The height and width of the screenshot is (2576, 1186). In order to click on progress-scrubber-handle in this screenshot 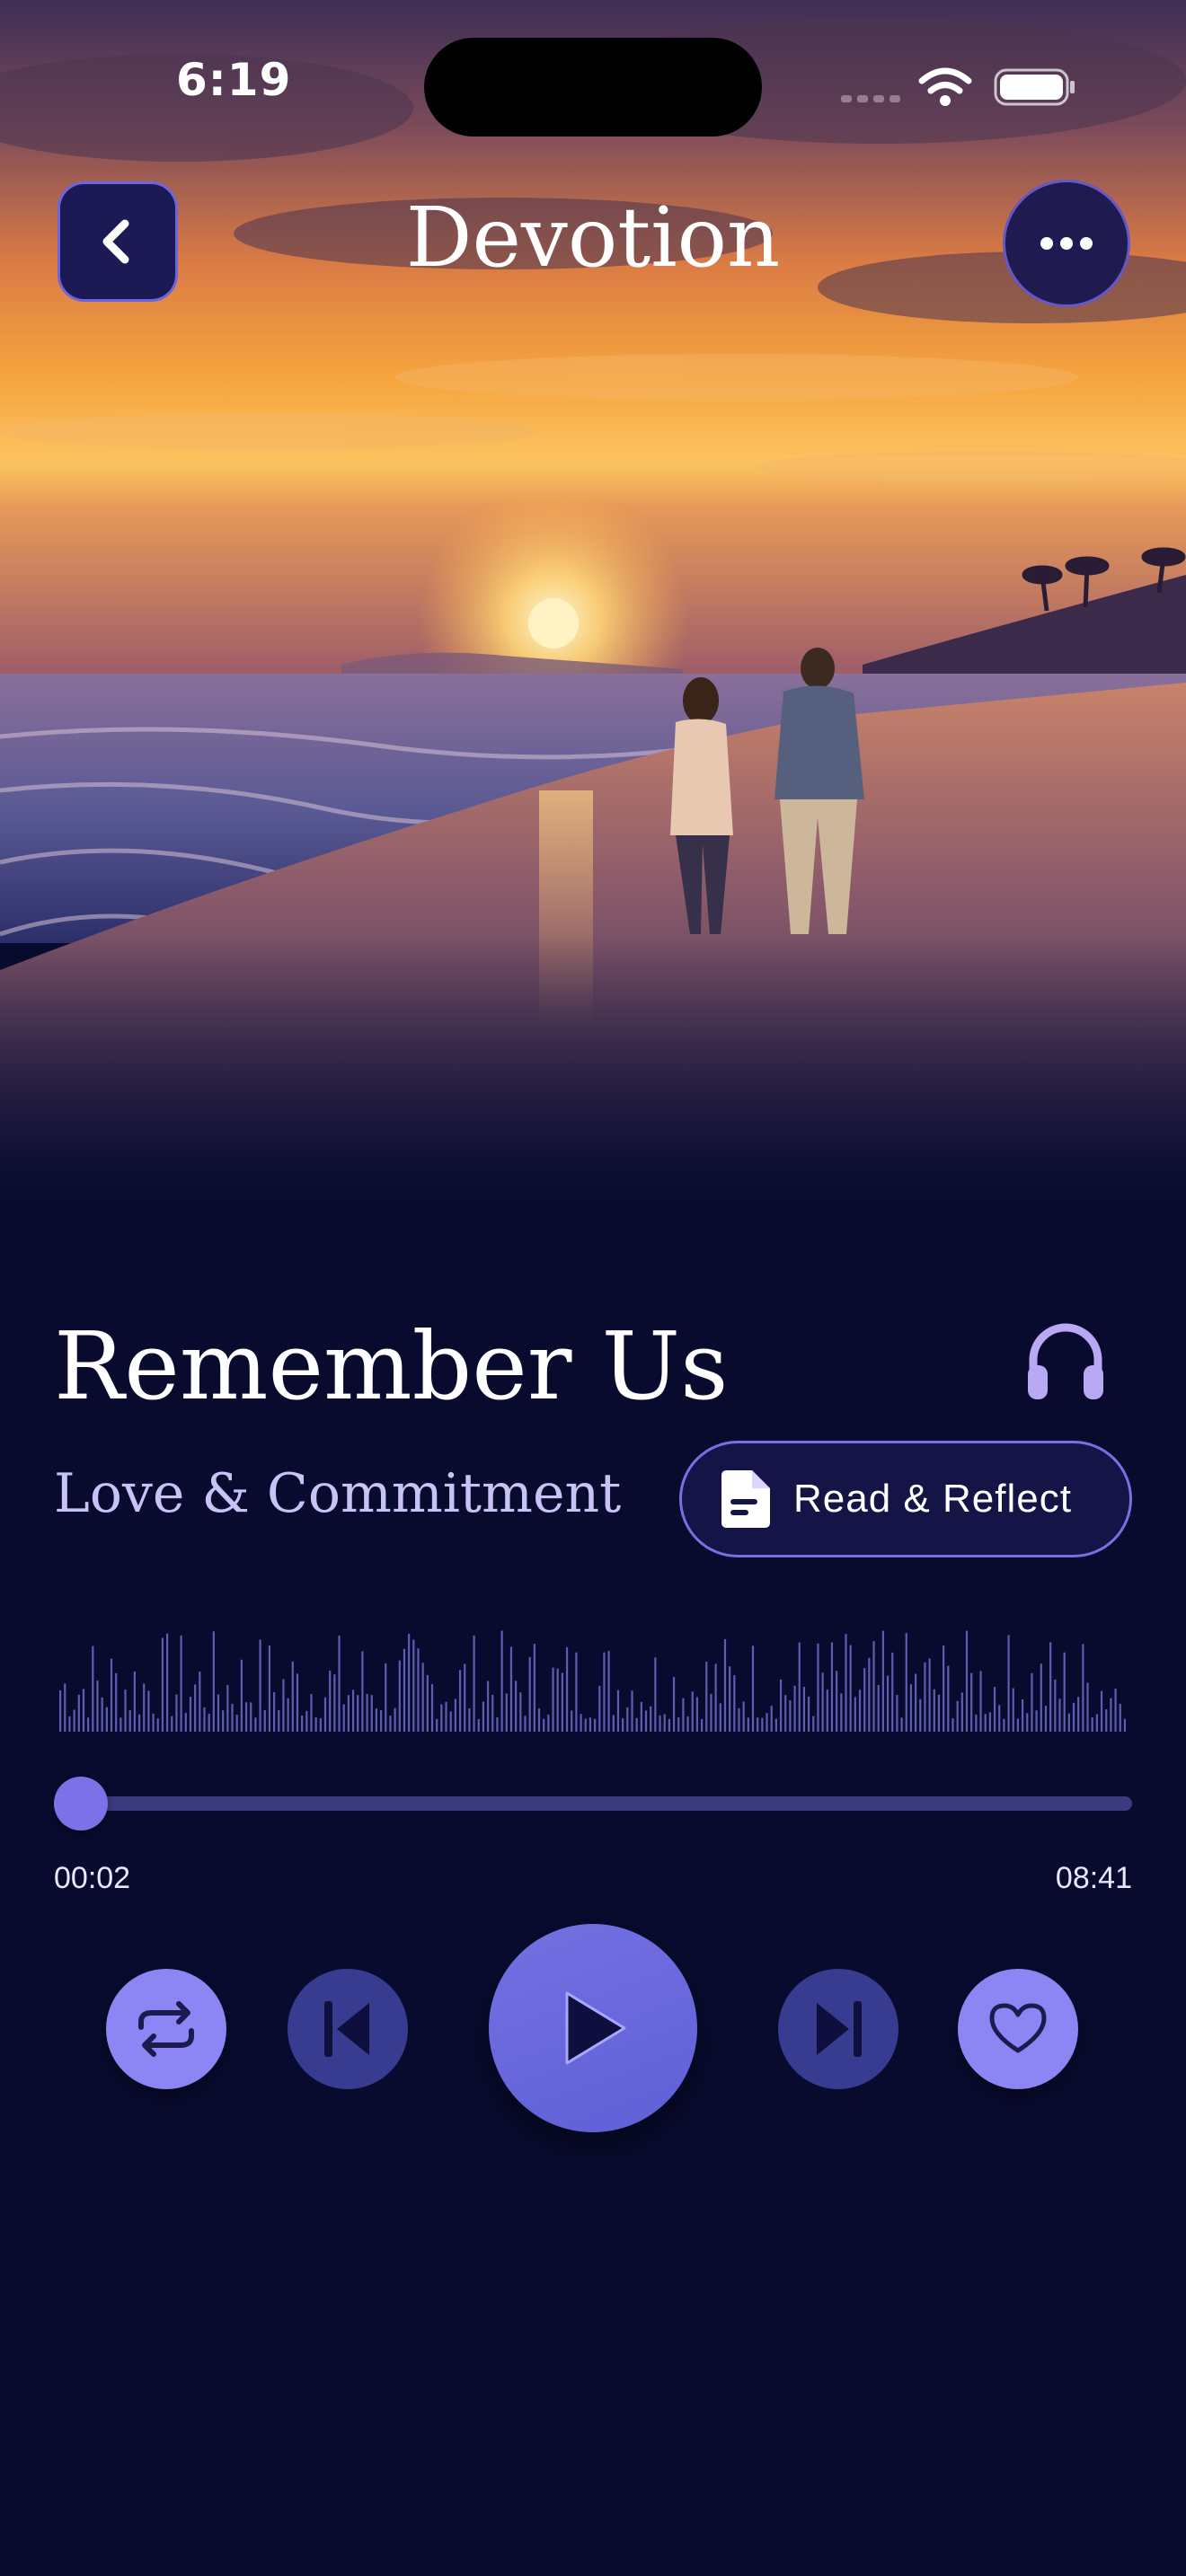, I will do `click(81, 1804)`.